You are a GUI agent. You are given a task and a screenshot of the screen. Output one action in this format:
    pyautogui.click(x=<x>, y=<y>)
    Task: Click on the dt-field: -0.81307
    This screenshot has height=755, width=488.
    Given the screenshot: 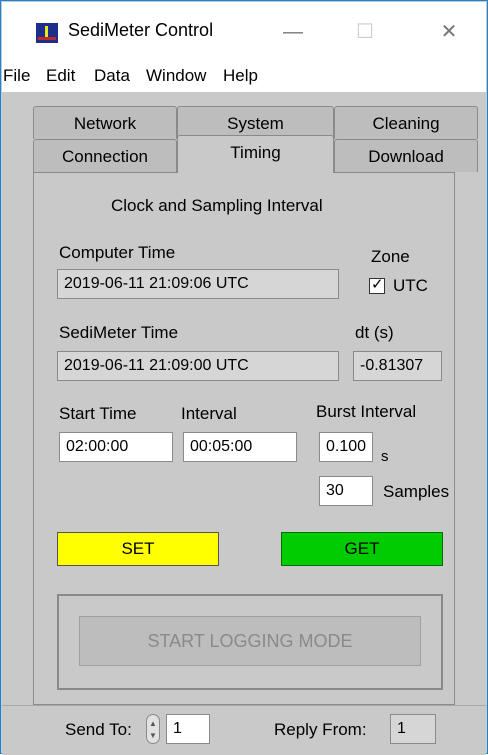 What is the action you would take?
    pyautogui.click(x=397, y=366)
    